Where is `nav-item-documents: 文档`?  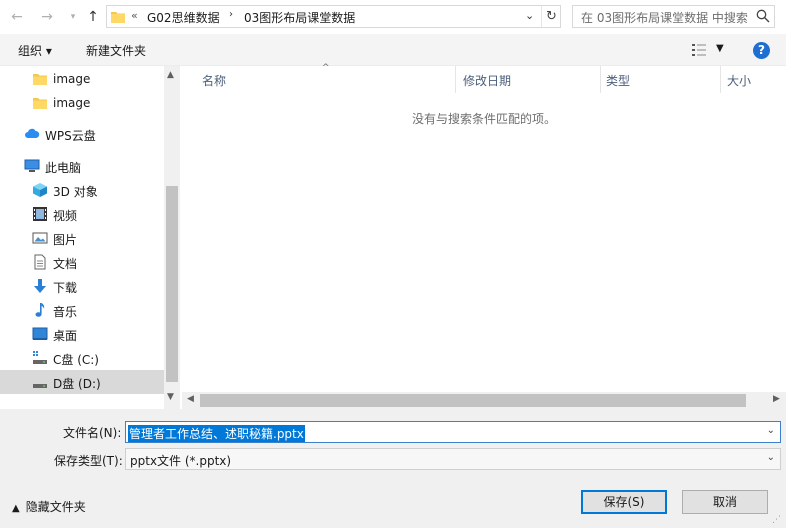
nav-item-documents: 文档 is located at coordinates (82, 262).